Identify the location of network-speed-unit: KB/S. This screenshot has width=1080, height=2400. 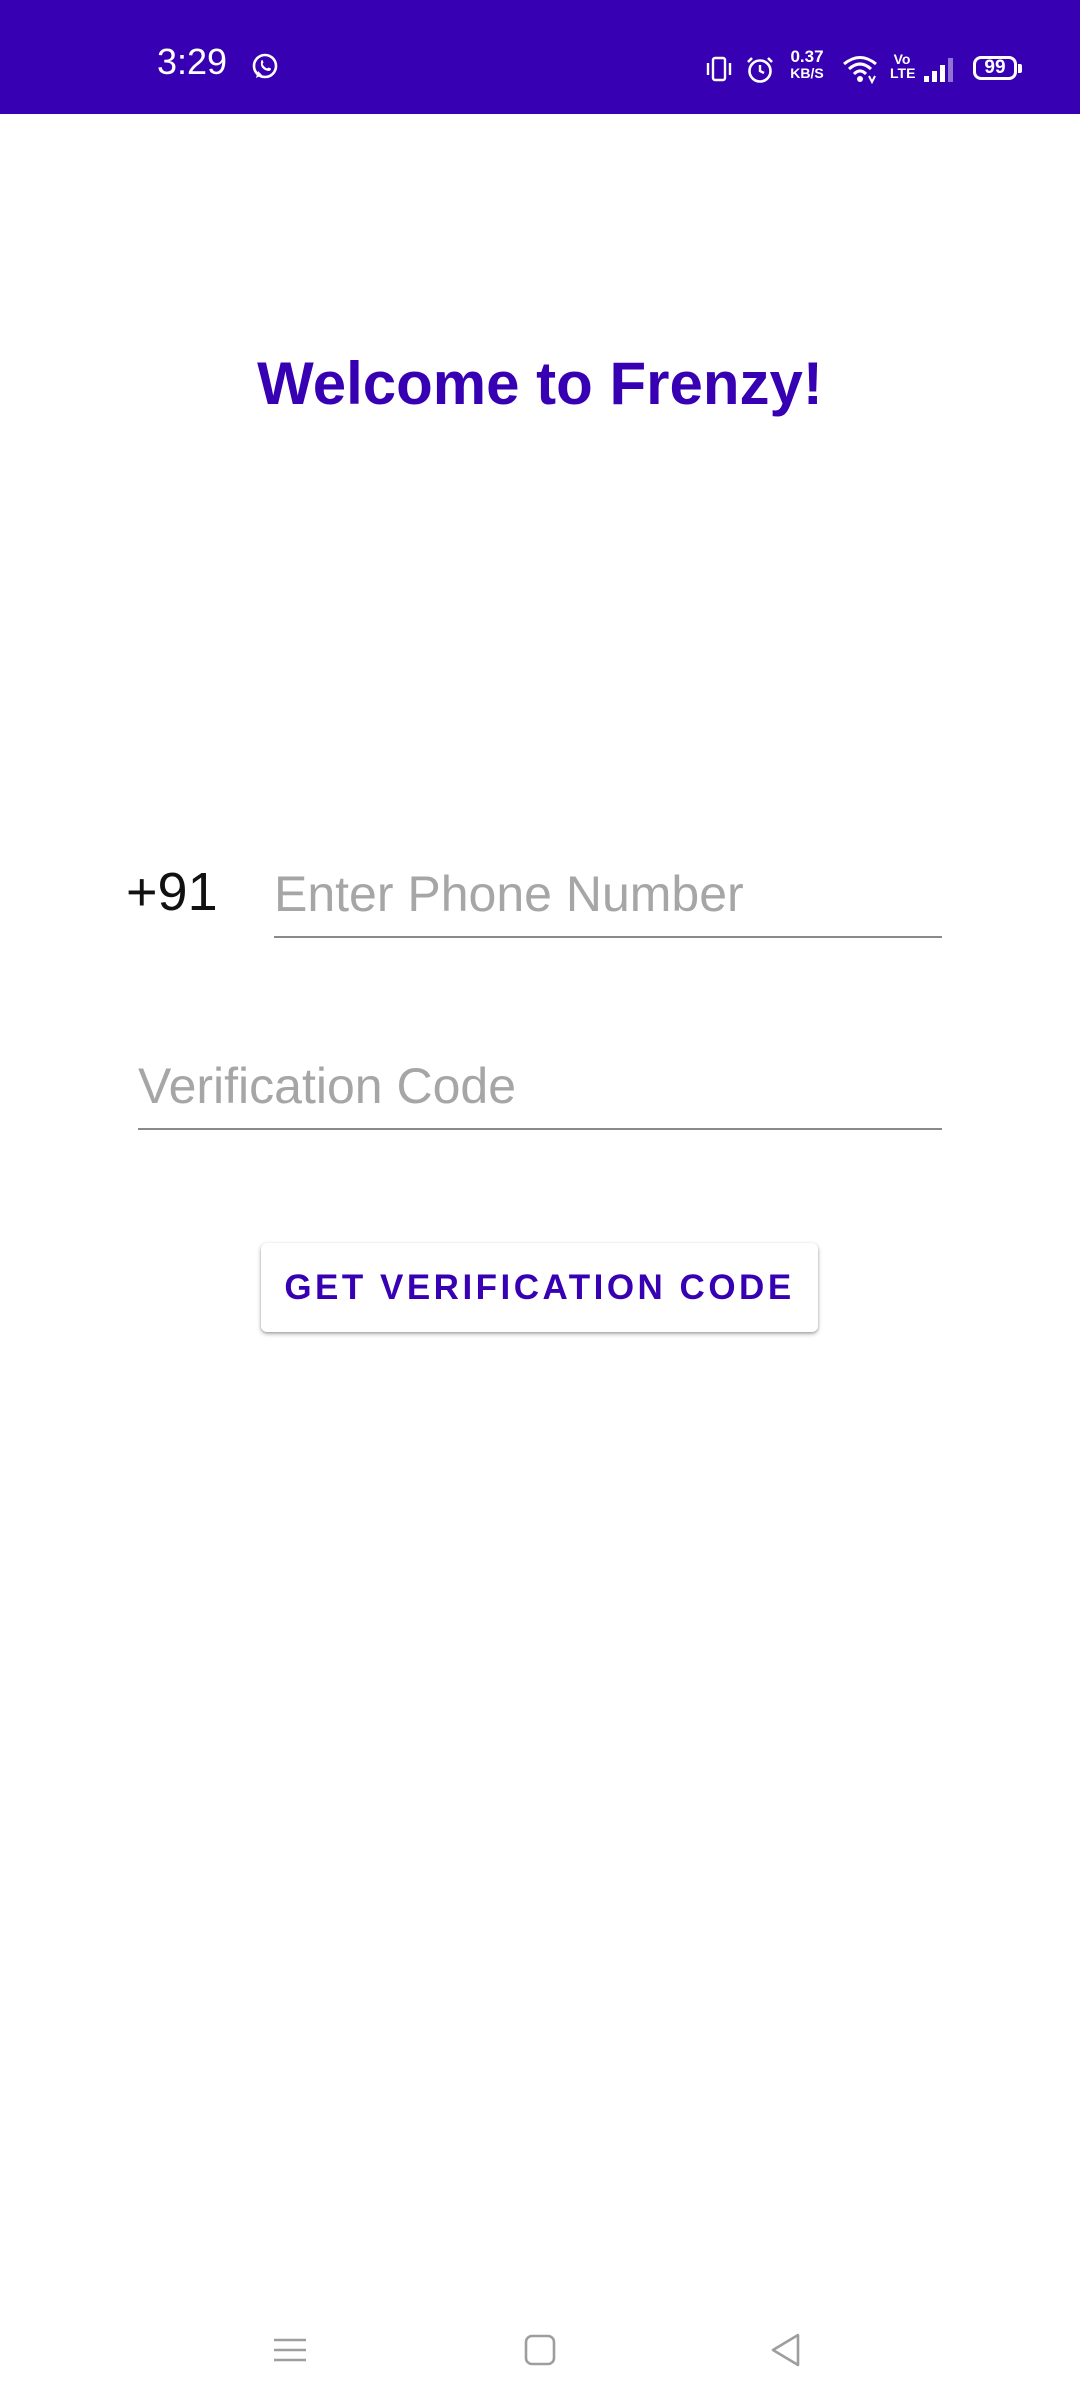
(807, 73).